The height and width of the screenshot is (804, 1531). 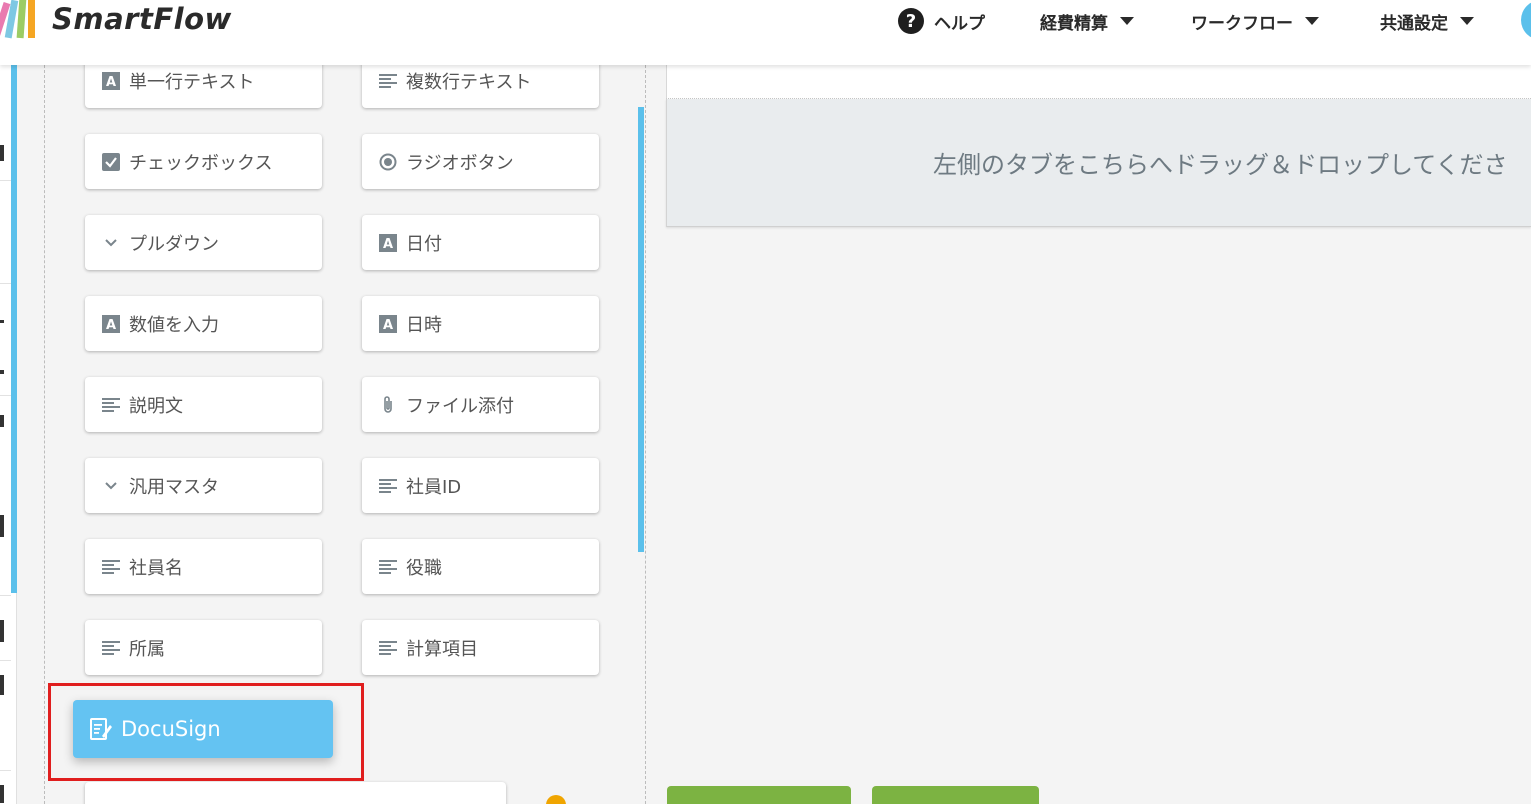 I want to click on help-link: ? ヘルプ, so click(x=941, y=21).